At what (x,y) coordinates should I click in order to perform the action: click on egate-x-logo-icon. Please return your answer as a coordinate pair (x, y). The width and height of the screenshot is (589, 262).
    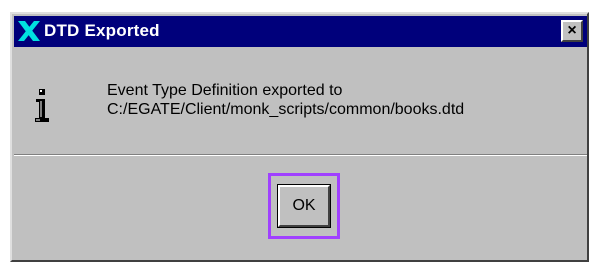
    Looking at the image, I should click on (29, 31).